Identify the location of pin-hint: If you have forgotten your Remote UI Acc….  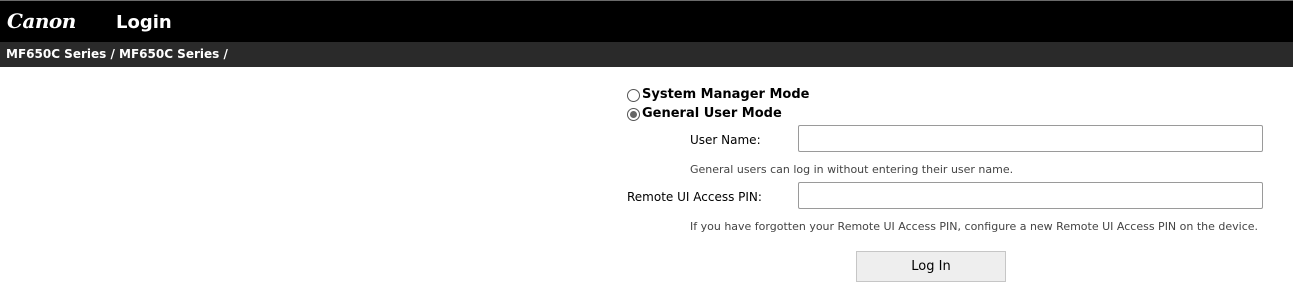
(974, 226).